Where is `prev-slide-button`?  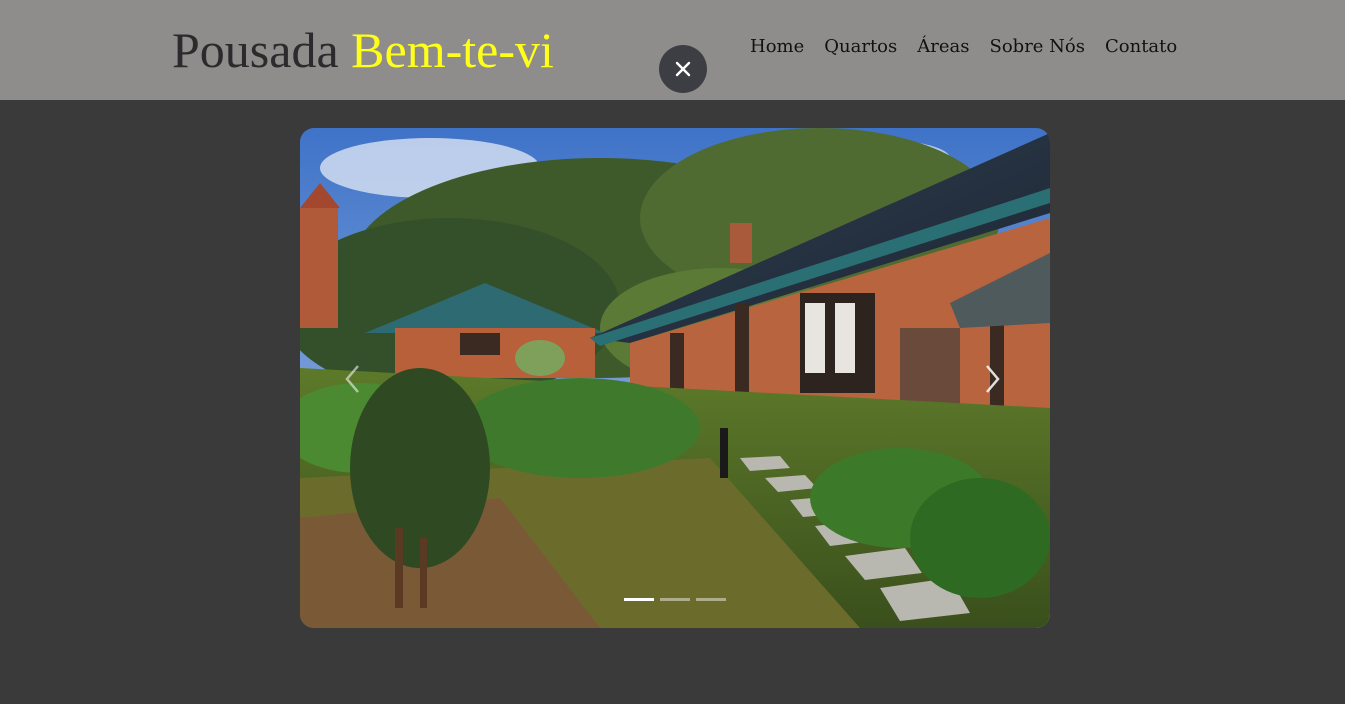
prev-slide-button is located at coordinates (354, 379).